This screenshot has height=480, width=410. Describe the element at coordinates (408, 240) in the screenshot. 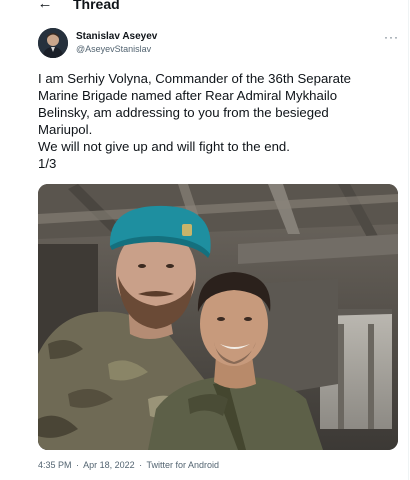

I see `column-divider` at that location.